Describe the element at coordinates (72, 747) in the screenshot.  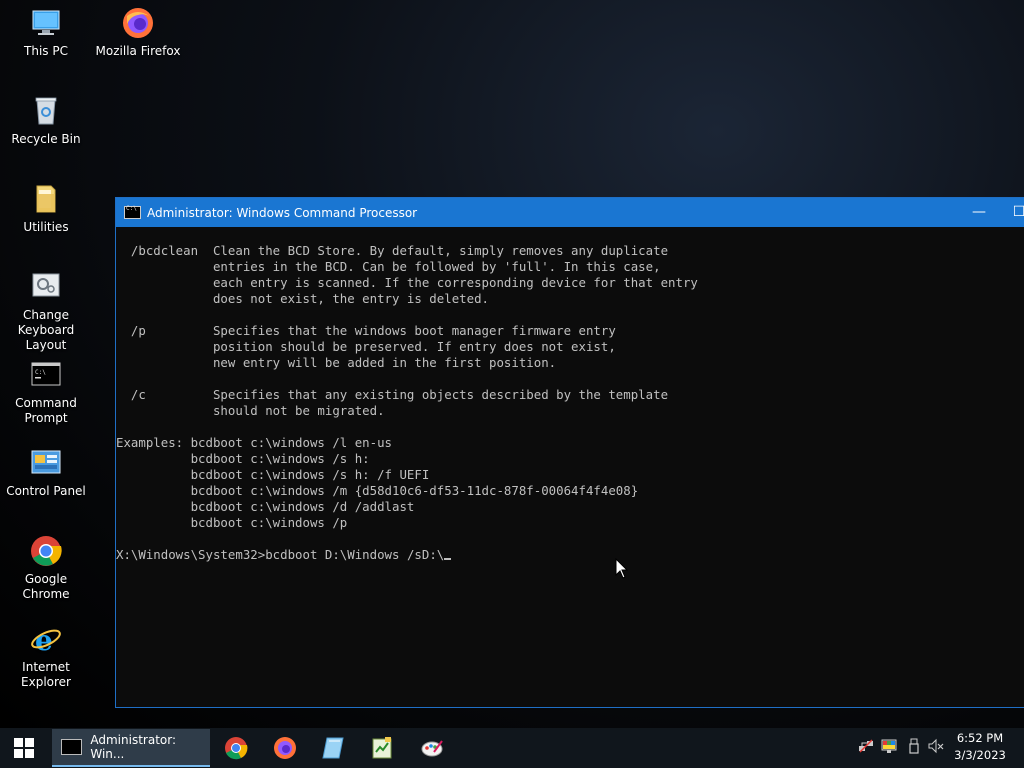
I see `command-prompt-icon` at that location.